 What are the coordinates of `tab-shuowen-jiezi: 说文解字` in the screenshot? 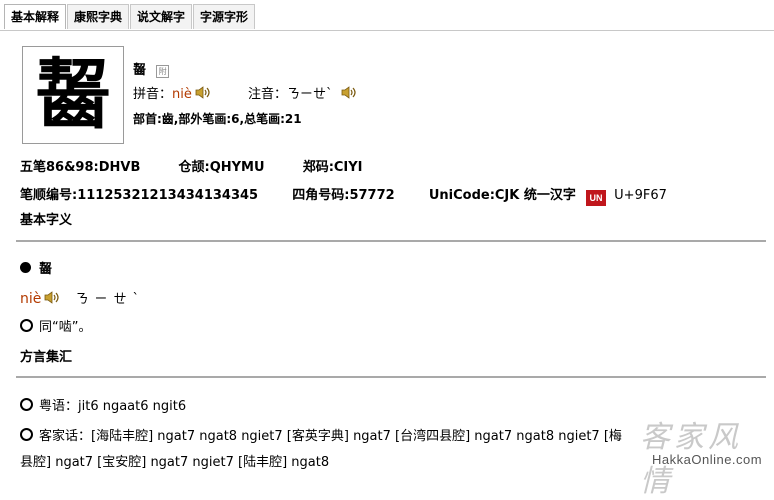 It's located at (161, 16).